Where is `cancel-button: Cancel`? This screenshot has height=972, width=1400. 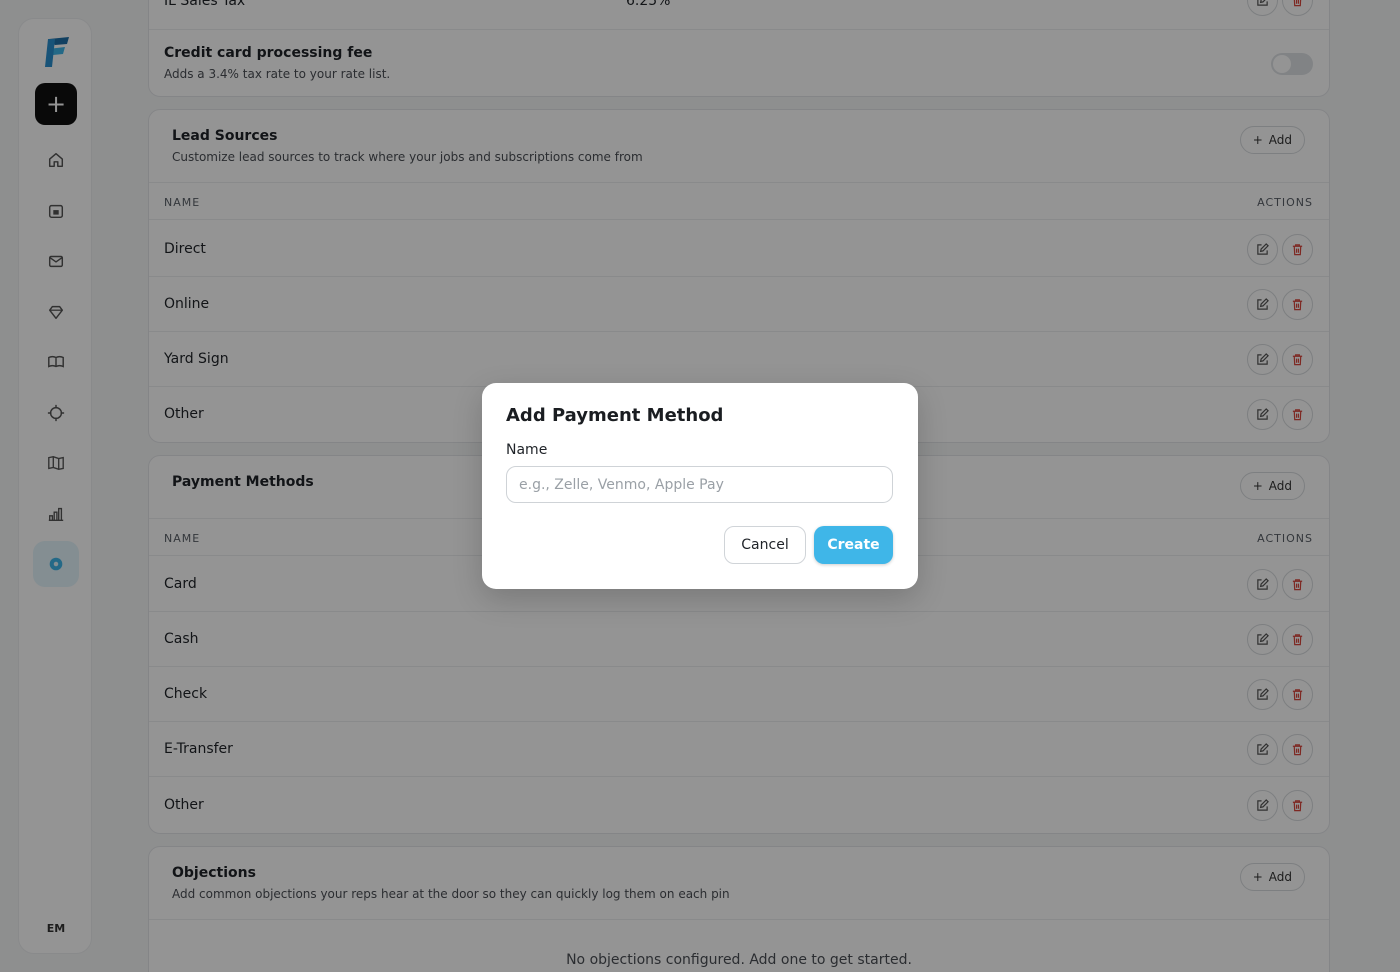 cancel-button: Cancel is located at coordinates (765, 545).